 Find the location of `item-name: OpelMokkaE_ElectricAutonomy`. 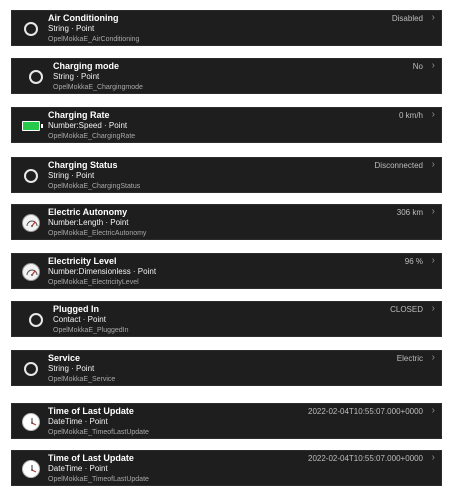

item-name: OpelMokkaE_ElectricAutonomy is located at coordinates (97, 233).